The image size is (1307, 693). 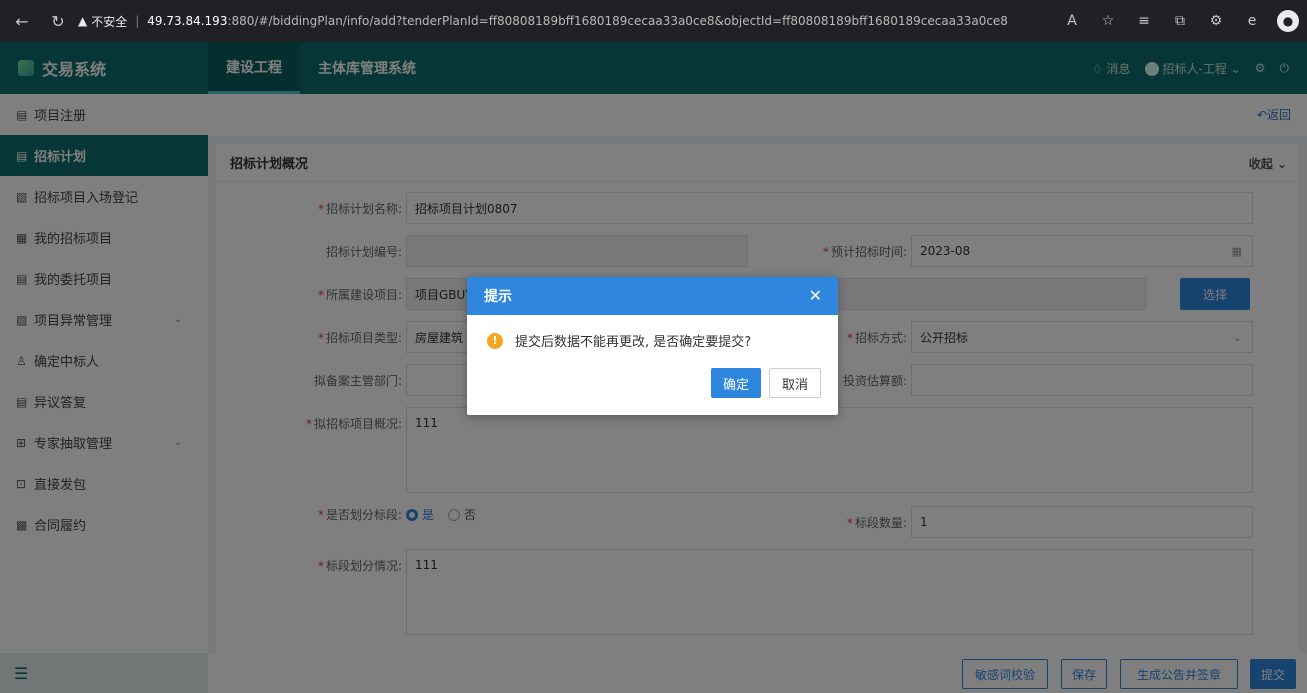 What do you see at coordinates (22, 21) in the screenshot?
I see `back-arrow-icon: ←` at bounding box center [22, 21].